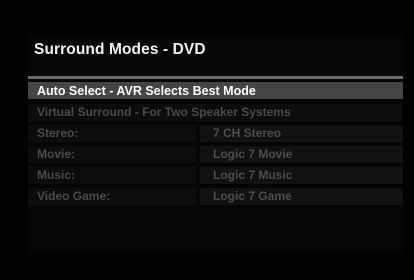 This screenshot has height=280, width=414. Describe the element at coordinates (58, 133) in the screenshot. I see `setting-label-stereo: Stereo:` at that location.